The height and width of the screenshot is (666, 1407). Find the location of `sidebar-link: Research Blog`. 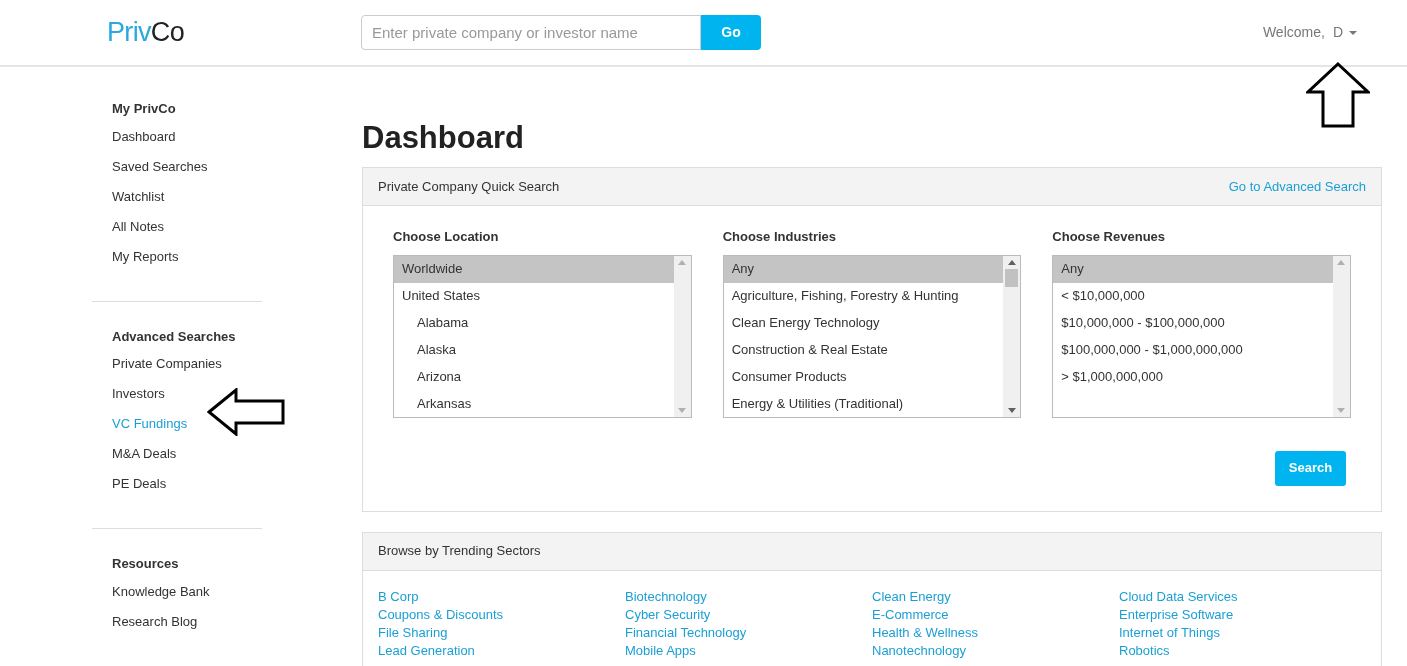

sidebar-link: Research Blog is located at coordinates (155, 621).